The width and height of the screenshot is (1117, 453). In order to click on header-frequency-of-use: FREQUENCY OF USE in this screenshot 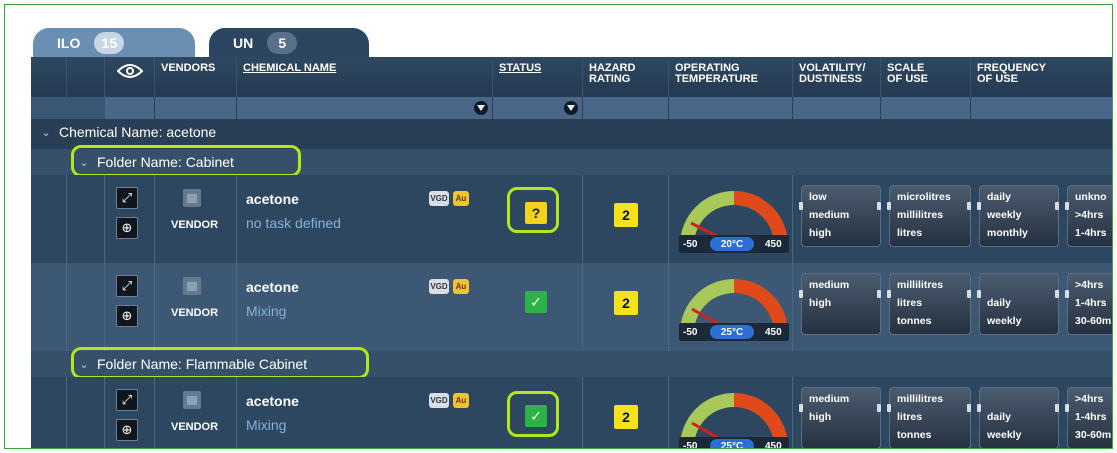, I will do `click(1041, 77)`.